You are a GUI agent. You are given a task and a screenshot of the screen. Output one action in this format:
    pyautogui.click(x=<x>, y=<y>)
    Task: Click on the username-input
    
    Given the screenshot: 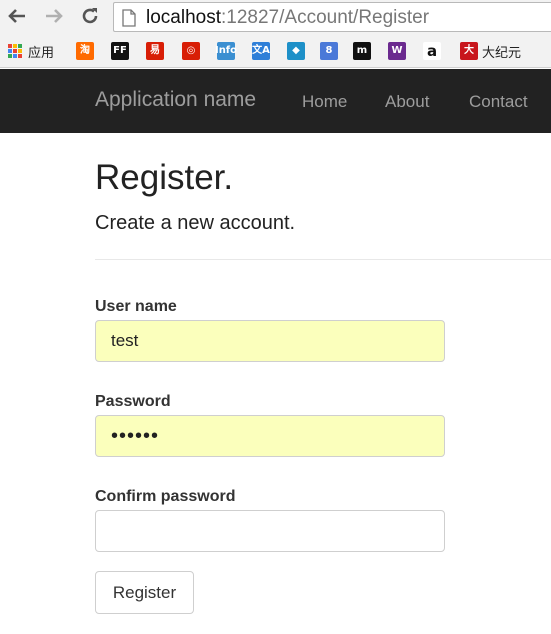 What is the action you would take?
    pyautogui.click(x=270, y=341)
    